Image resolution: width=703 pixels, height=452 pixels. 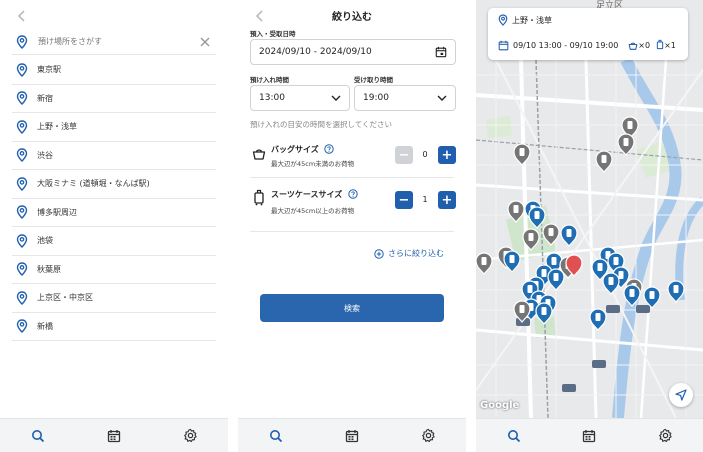 I want to click on dropoff-time-label: 預け入れ時間, so click(x=269, y=80).